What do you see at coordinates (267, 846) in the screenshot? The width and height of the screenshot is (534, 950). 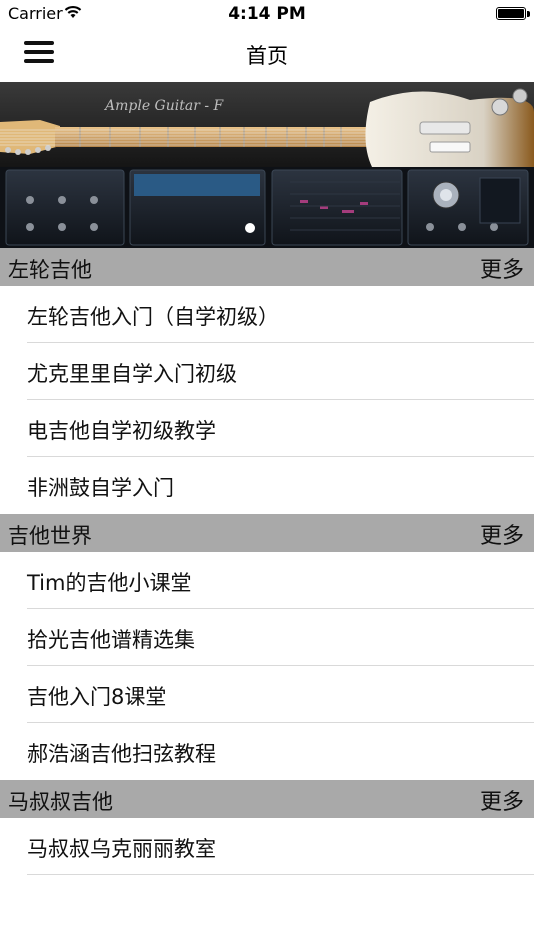 I see `list-item: 马叔叔乌克丽丽教室` at bounding box center [267, 846].